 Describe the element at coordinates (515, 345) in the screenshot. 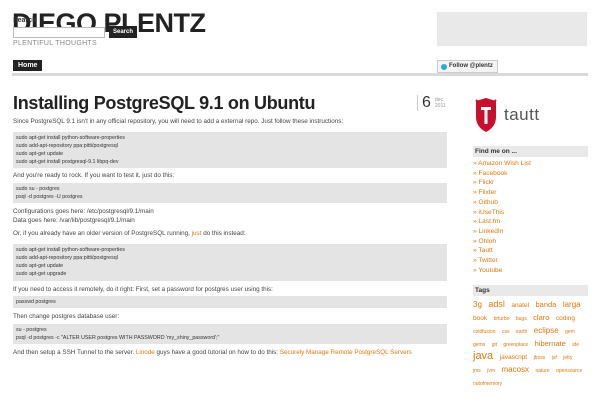

I see `tag-link: greenplace` at that location.